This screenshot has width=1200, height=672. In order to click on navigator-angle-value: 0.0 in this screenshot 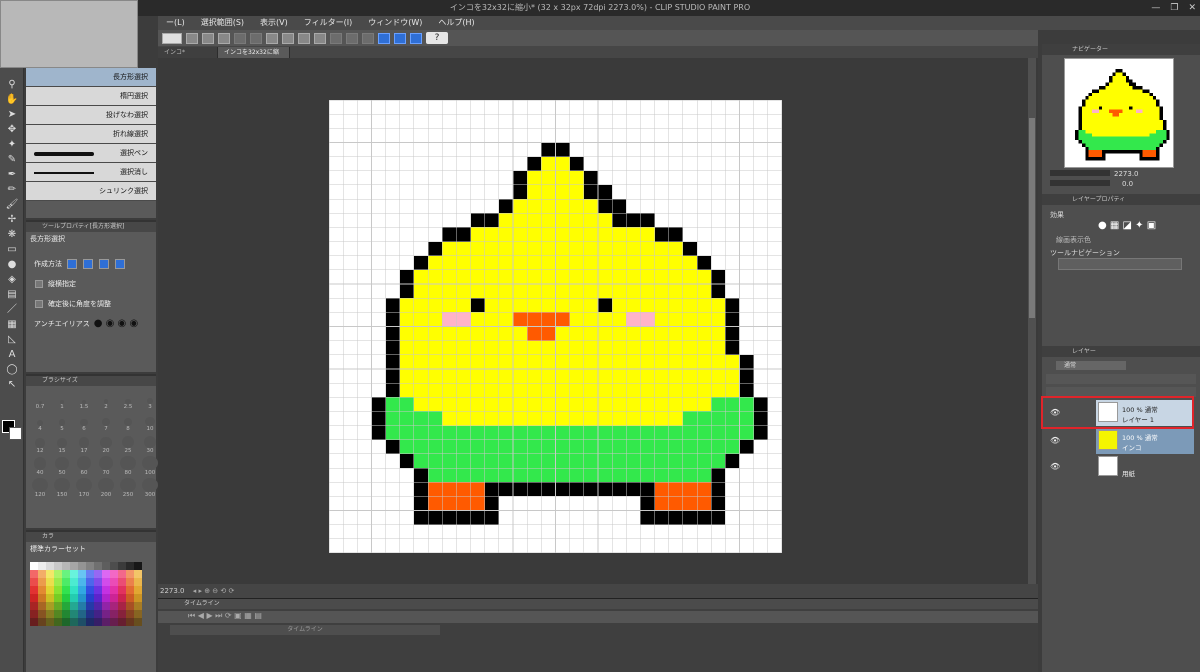, I will do `click(1127, 184)`.